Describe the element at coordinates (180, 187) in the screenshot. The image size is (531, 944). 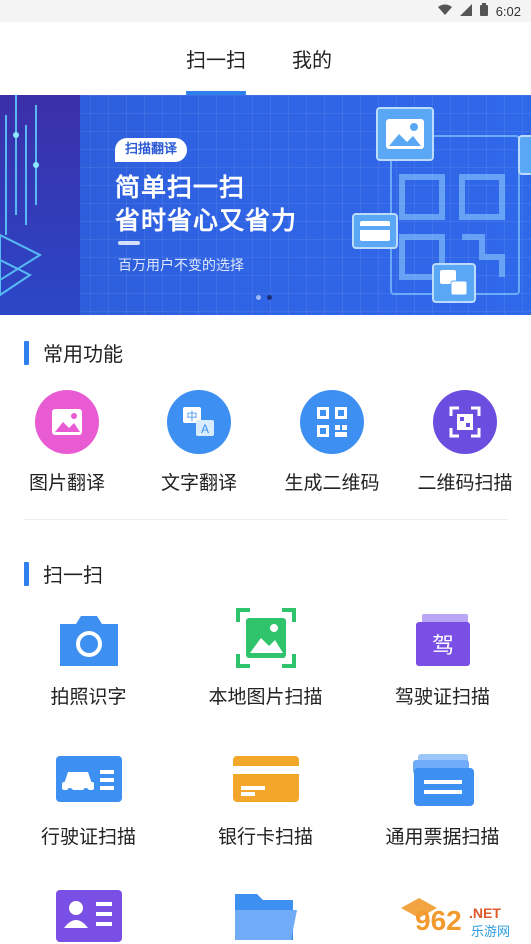
I see `banner-title-line1: 简单扫一扫` at that location.